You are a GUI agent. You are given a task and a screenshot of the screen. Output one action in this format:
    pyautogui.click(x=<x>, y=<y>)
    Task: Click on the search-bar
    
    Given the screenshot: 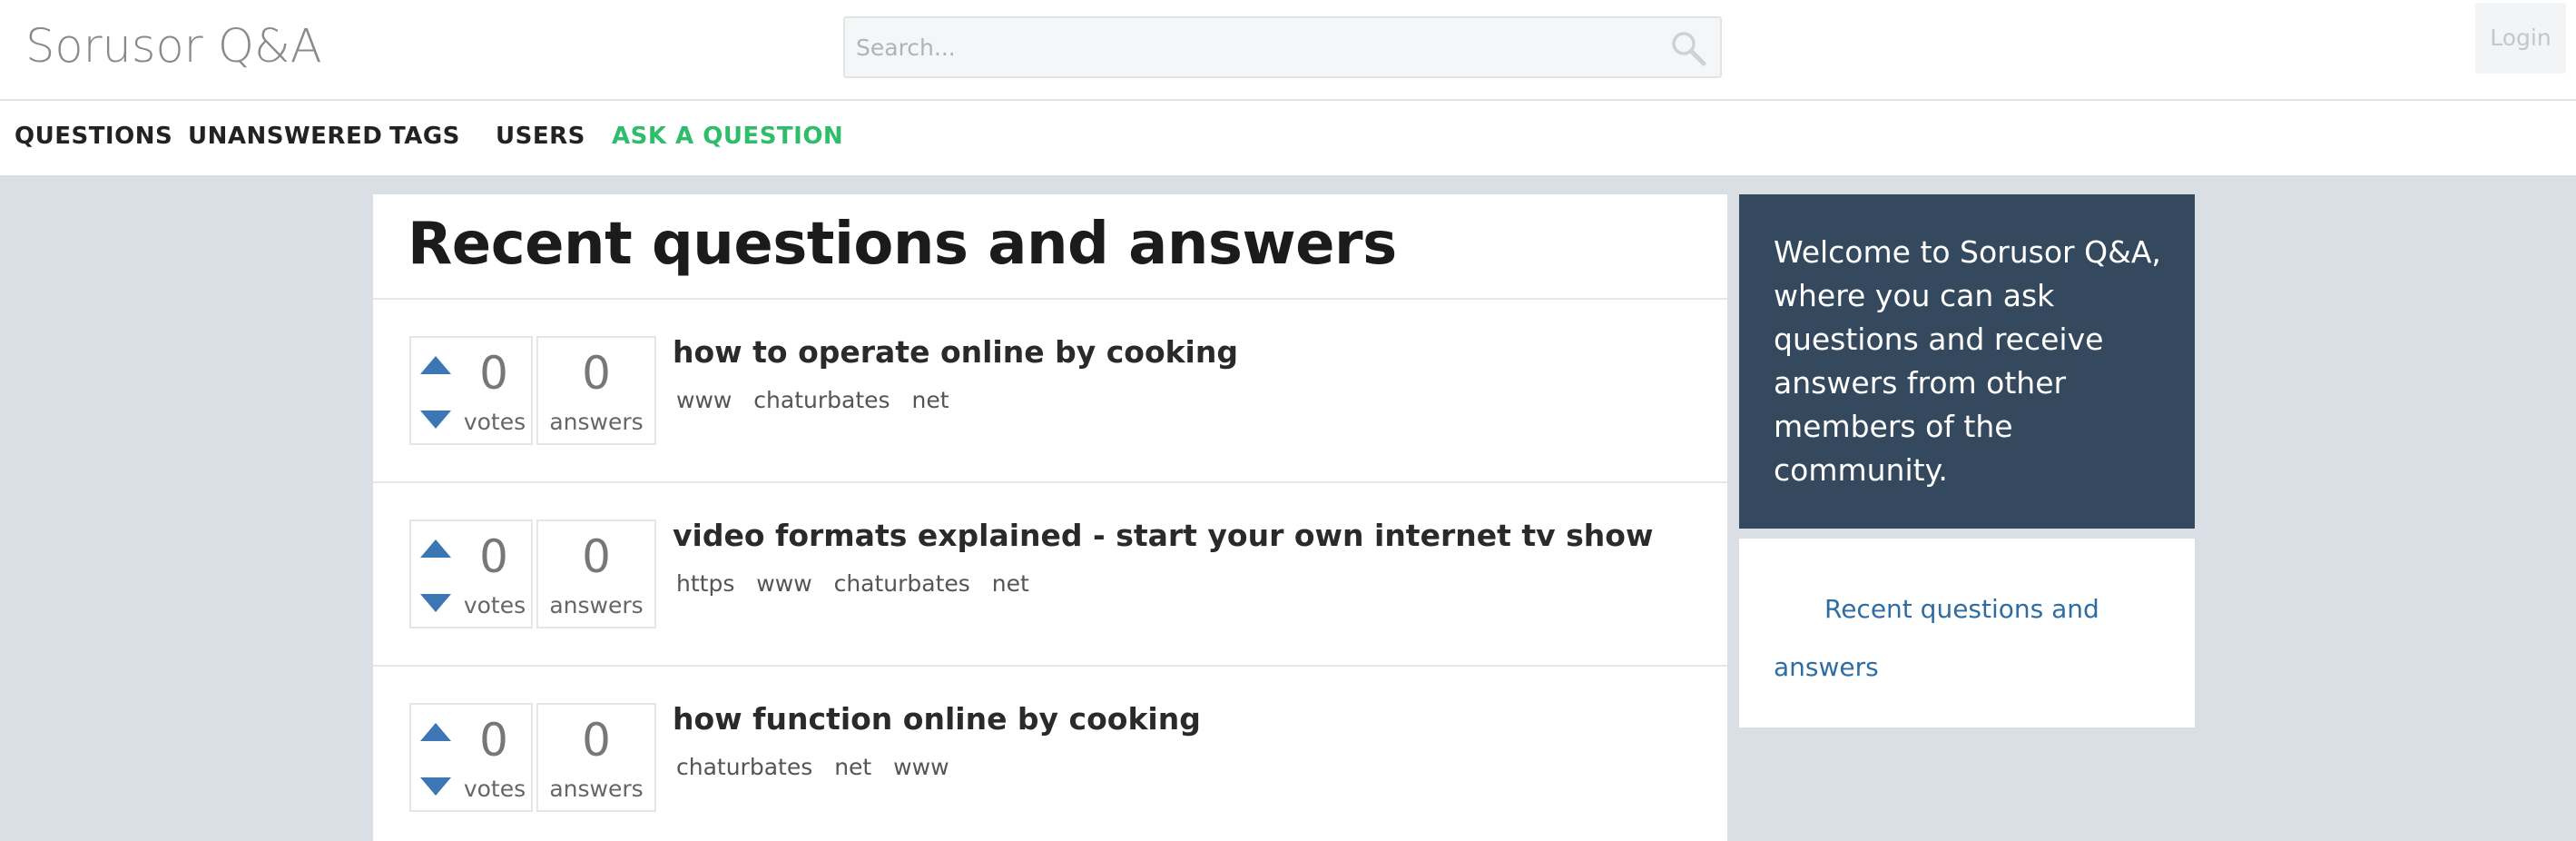 What is the action you would take?
    pyautogui.click(x=1282, y=47)
    